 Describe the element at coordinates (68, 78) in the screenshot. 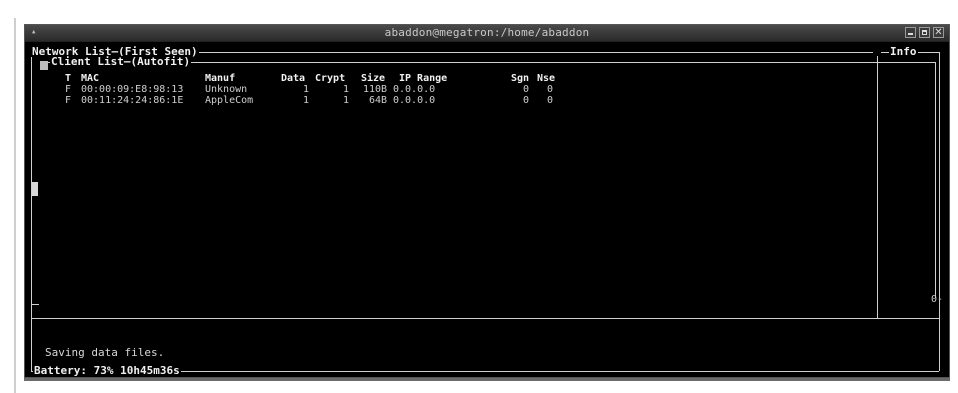

I see `column-header-type: T` at that location.